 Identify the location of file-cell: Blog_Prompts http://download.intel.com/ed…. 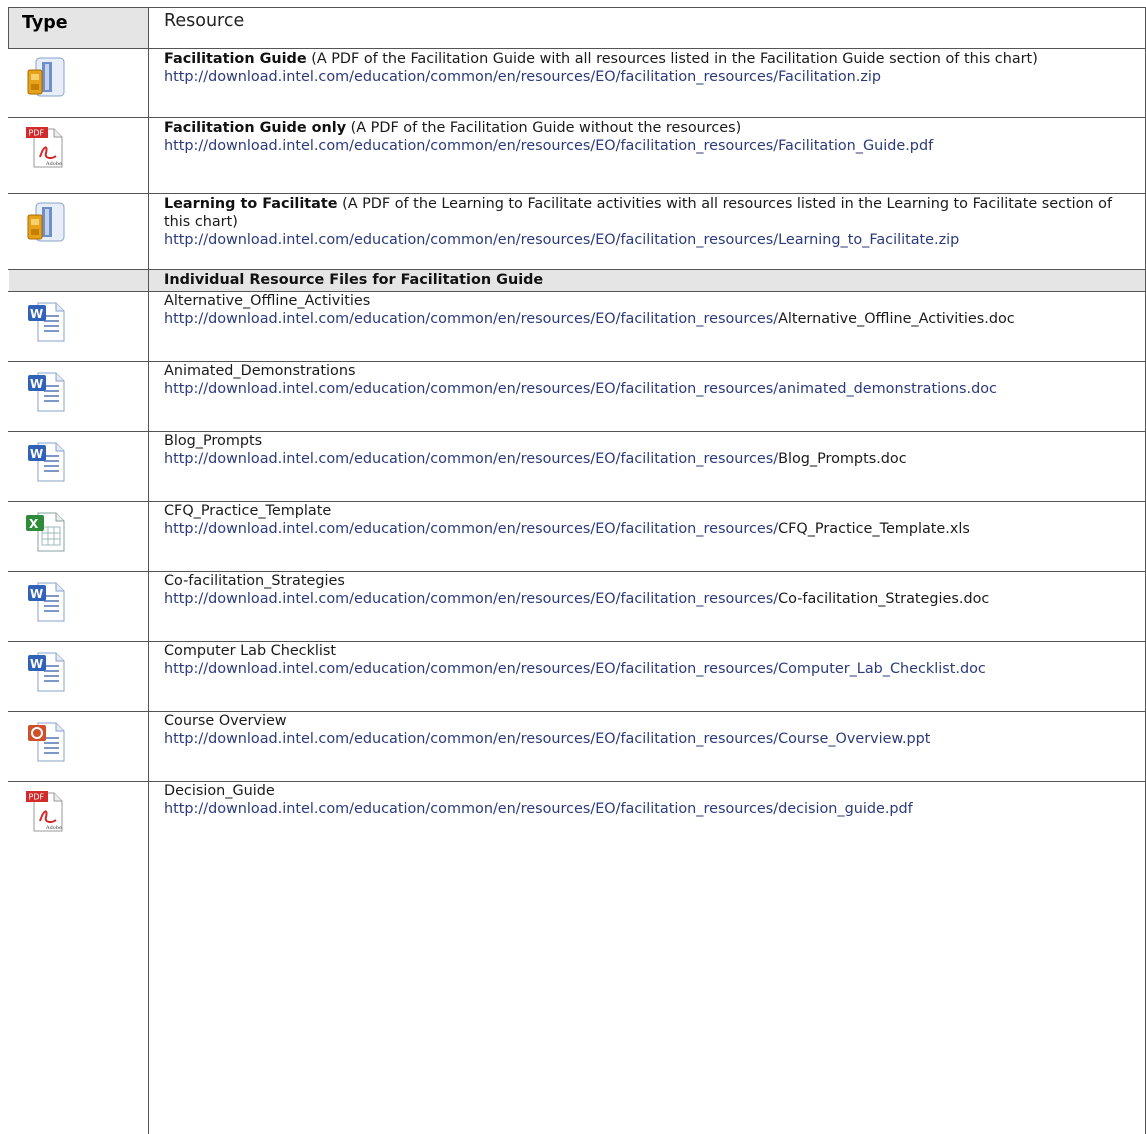
(651, 450).